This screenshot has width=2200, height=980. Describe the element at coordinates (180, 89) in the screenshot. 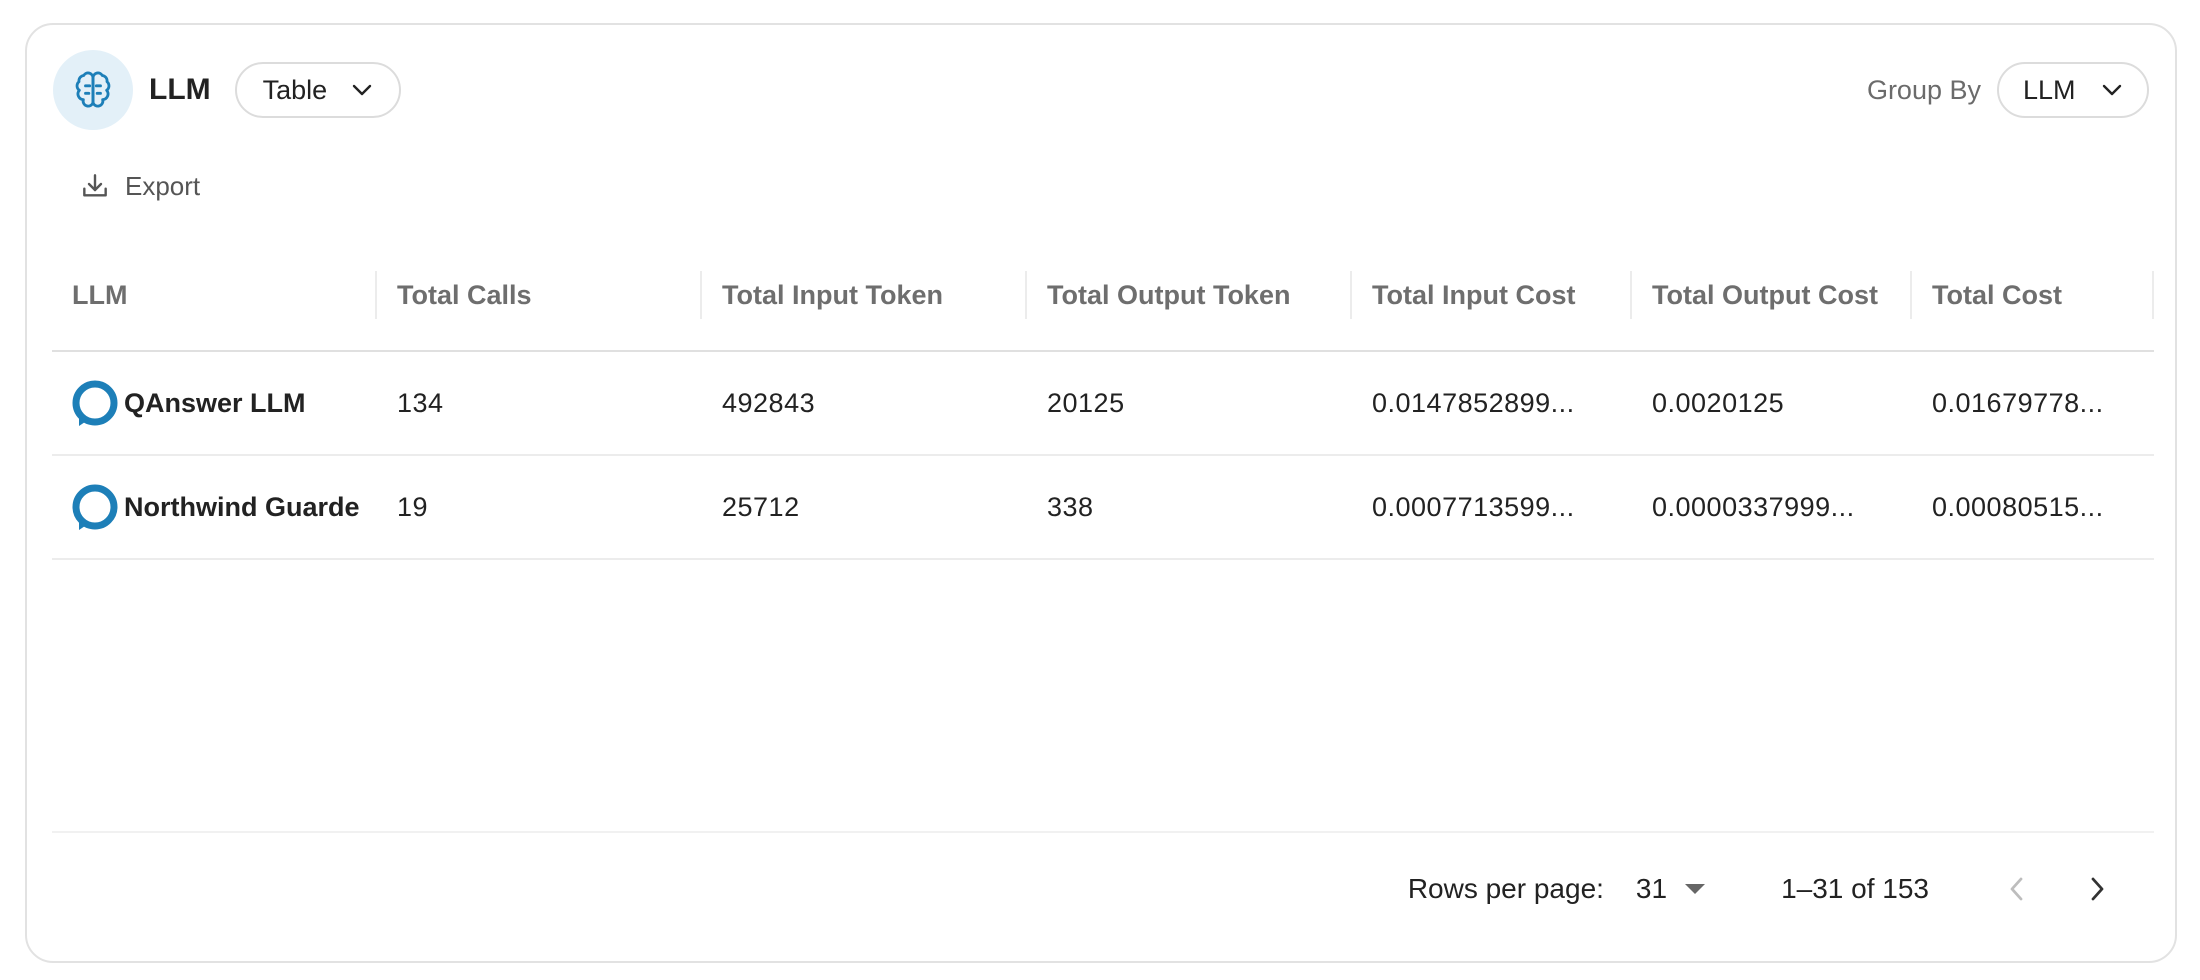

I see `card-title: LLM` at that location.